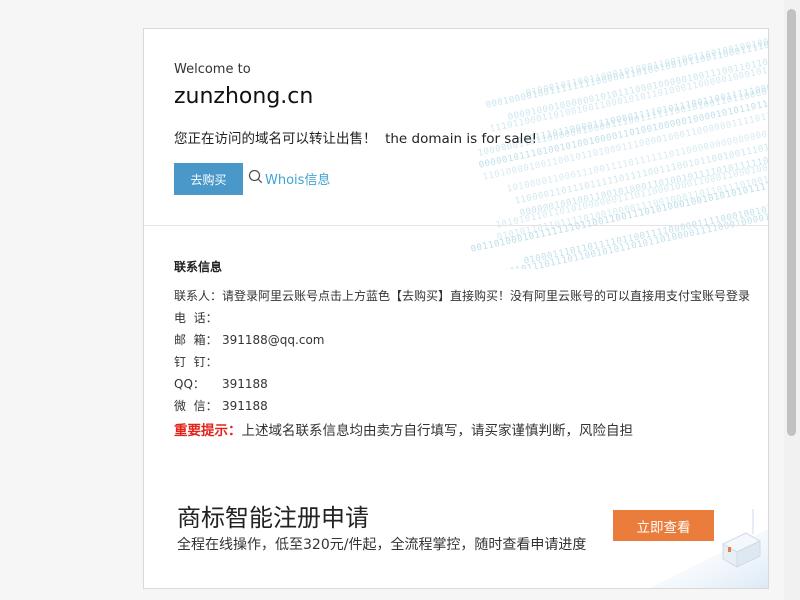  I want to click on ad-subtitle: 全程在线操作，低至320元/件起，全流程掌控，随时查看申请进度, so click(382, 545).